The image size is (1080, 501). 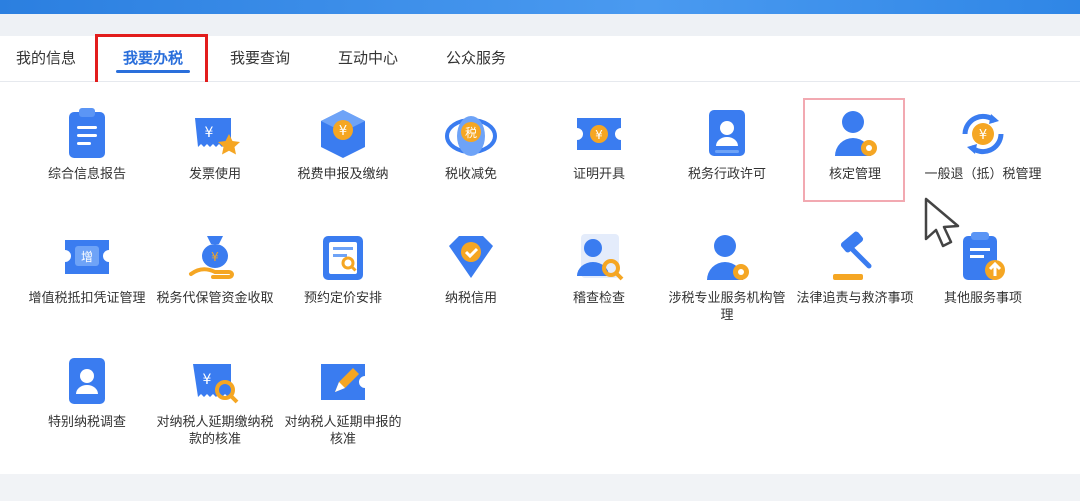 I want to click on service-tile-professional-agency: 涉税专业服务机构管理, so click(x=727, y=277).